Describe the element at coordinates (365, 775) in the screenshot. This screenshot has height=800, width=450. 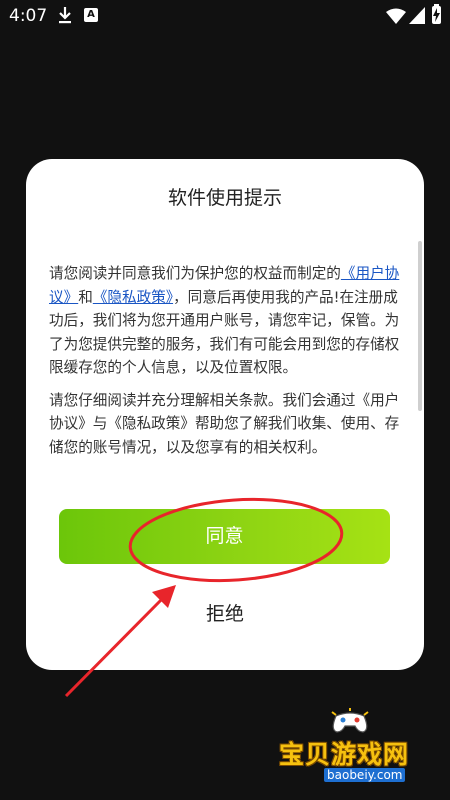
I see `watermark-url: baobeiy.com` at that location.